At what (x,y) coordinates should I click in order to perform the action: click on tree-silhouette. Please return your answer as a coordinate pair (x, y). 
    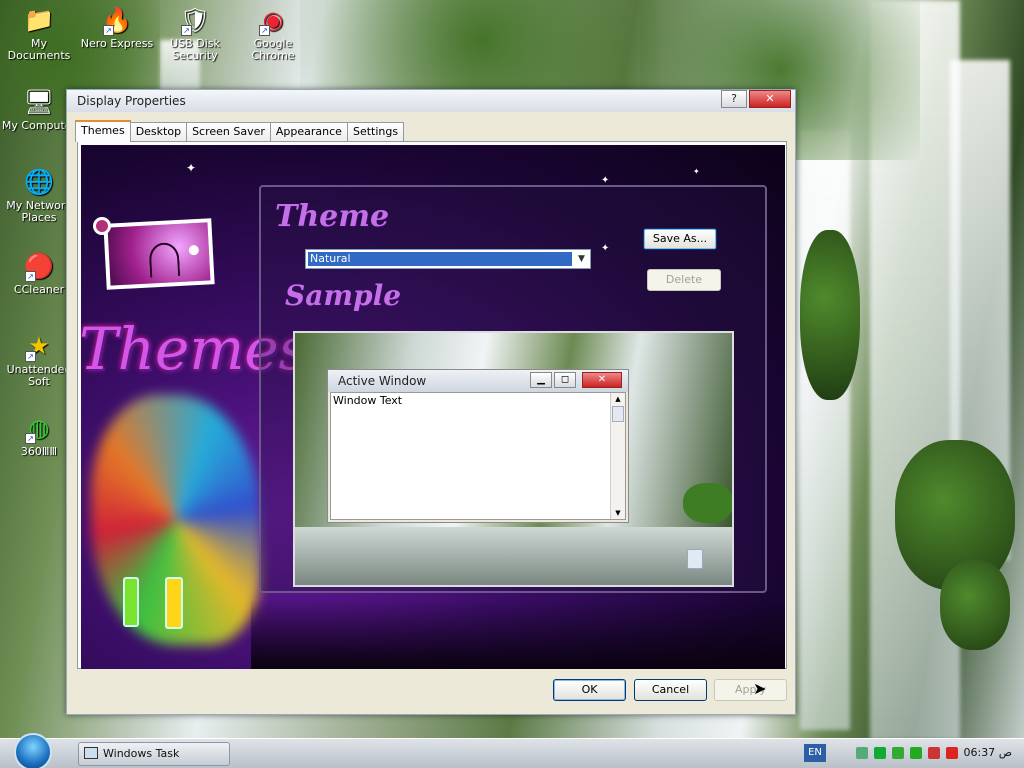
    Looking at the image, I should click on (164, 259).